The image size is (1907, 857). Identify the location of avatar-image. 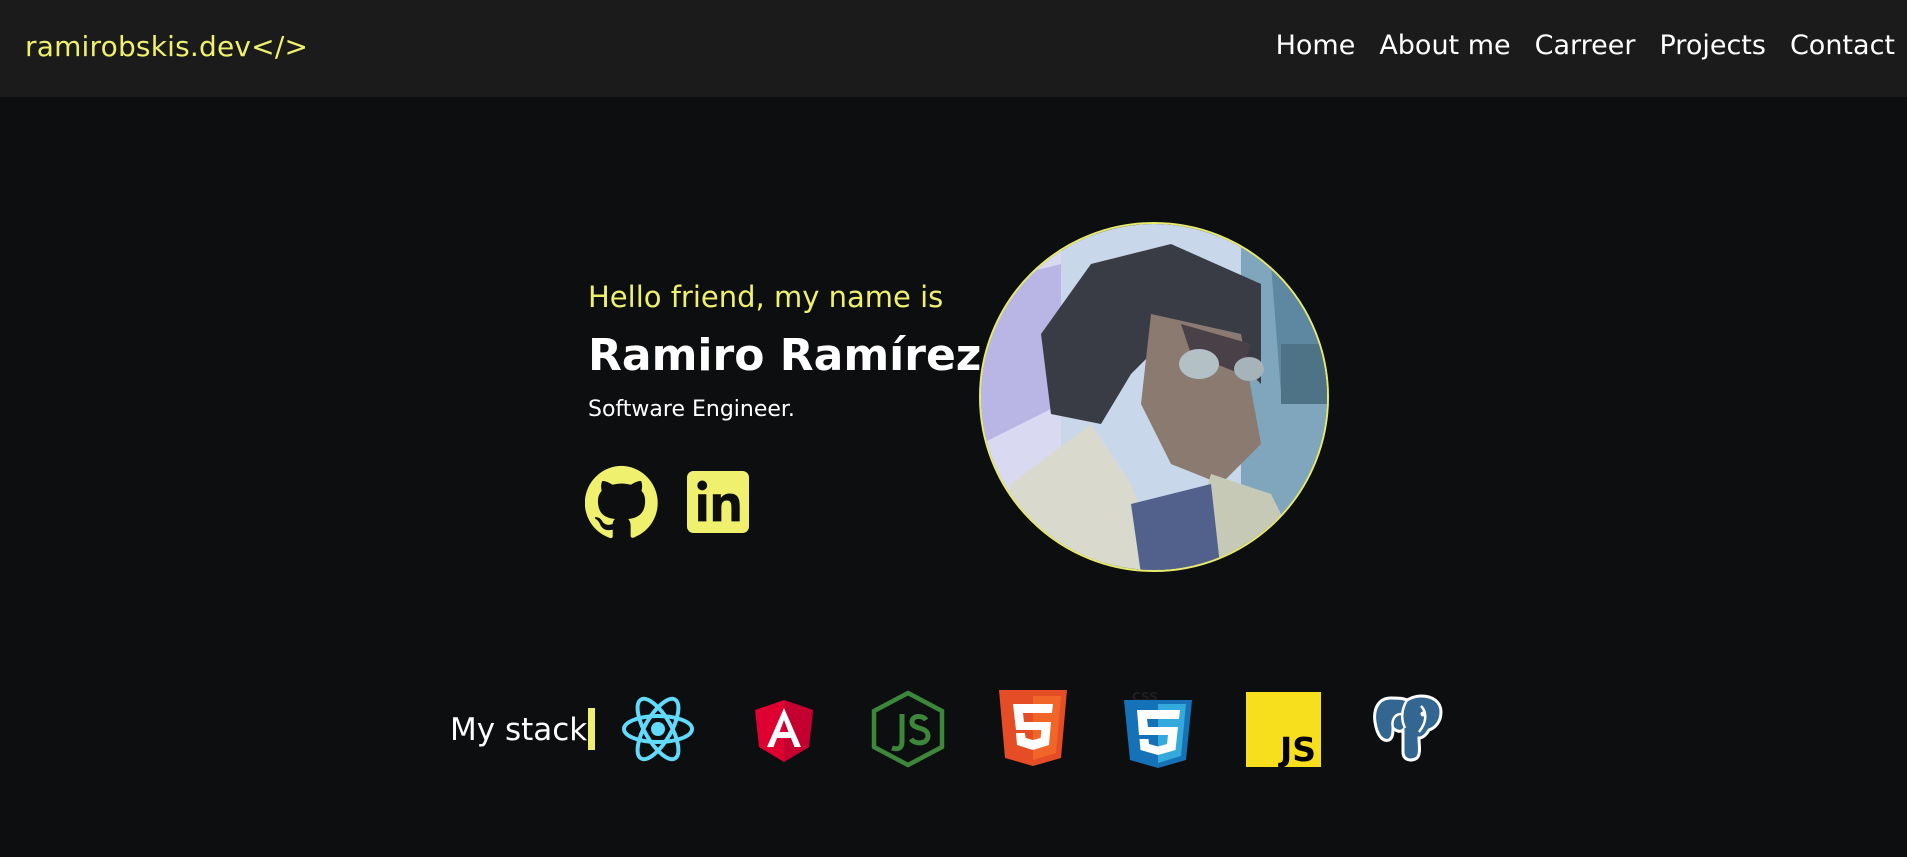
(1154, 397).